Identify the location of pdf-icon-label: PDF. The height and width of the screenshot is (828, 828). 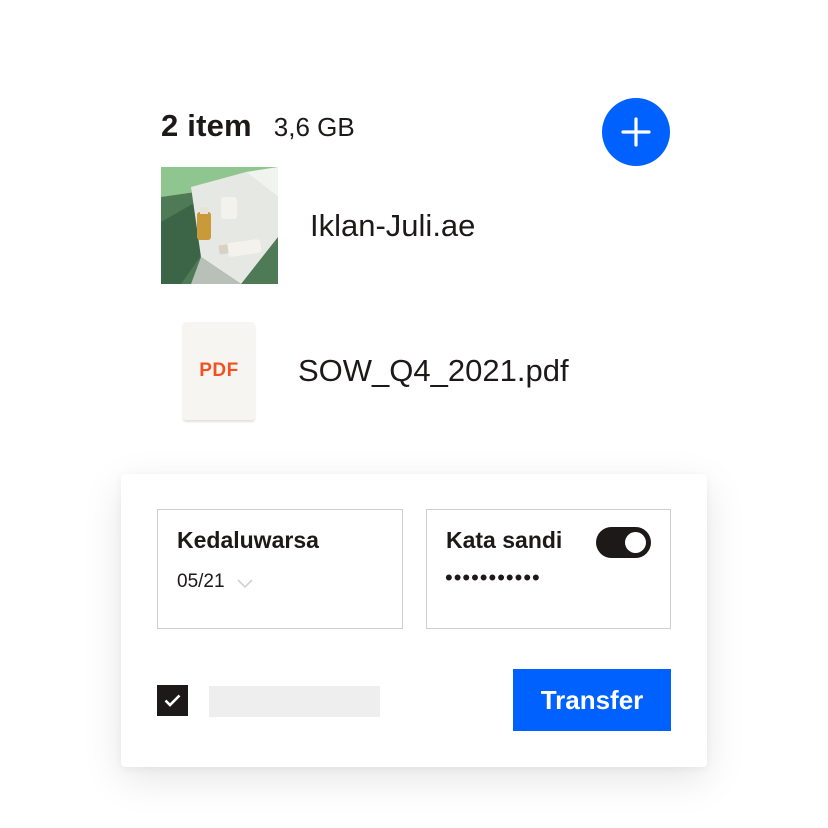
(219, 370).